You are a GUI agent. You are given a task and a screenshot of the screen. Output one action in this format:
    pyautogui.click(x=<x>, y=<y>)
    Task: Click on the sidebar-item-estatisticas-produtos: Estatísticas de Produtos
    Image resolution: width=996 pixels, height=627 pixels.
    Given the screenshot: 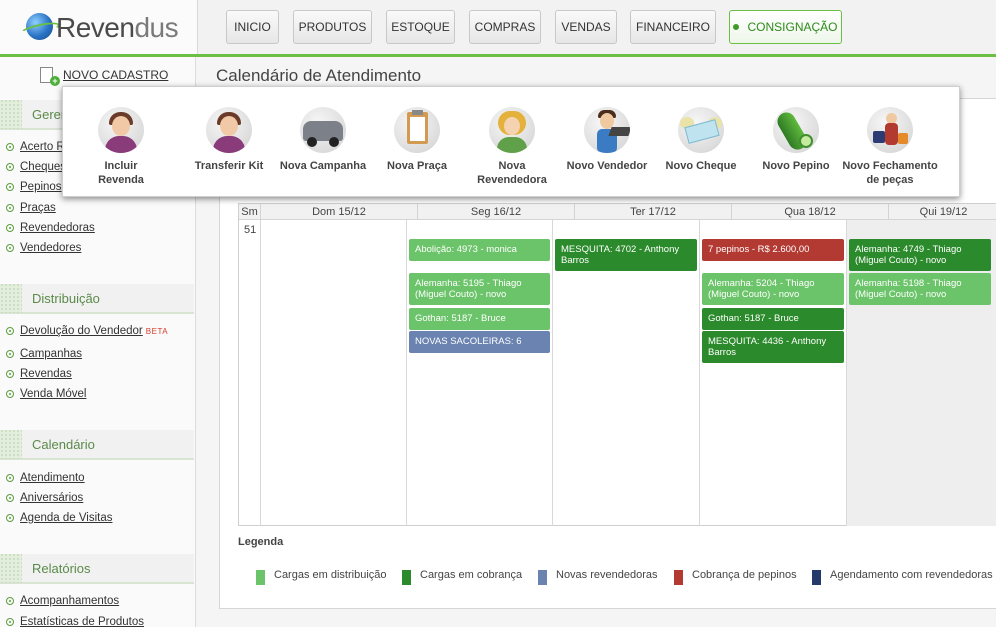 What is the action you would take?
    pyautogui.click(x=75, y=621)
    